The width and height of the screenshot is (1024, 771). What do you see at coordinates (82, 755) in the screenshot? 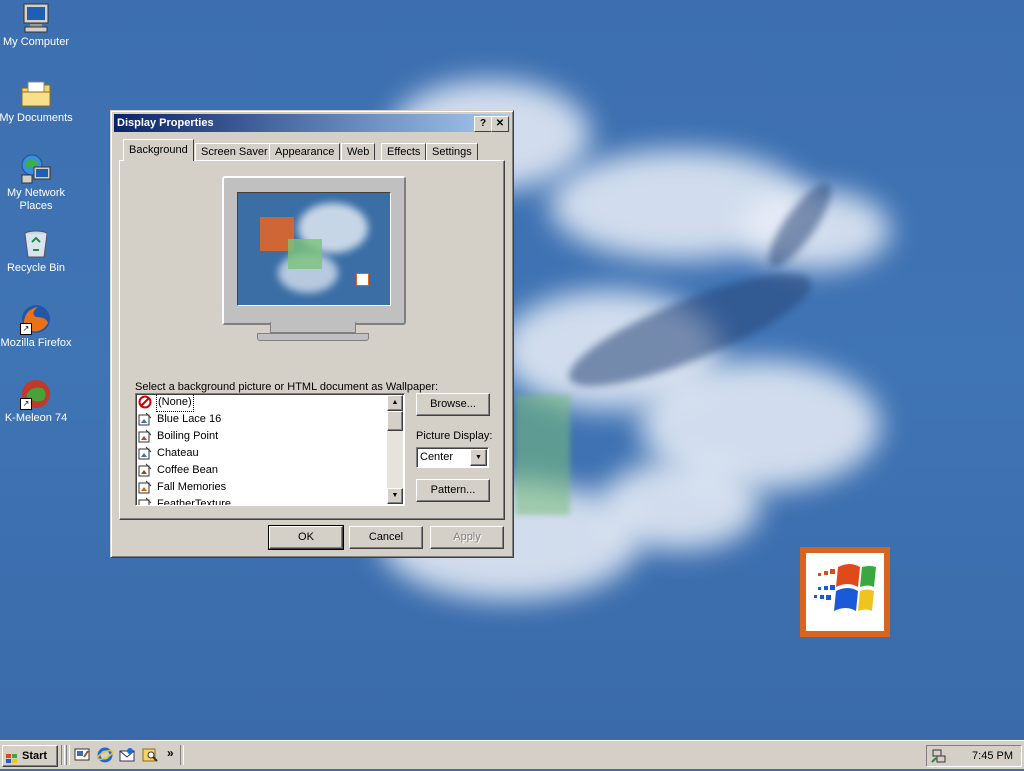
I see `show-desktop-icon` at bounding box center [82, 755].